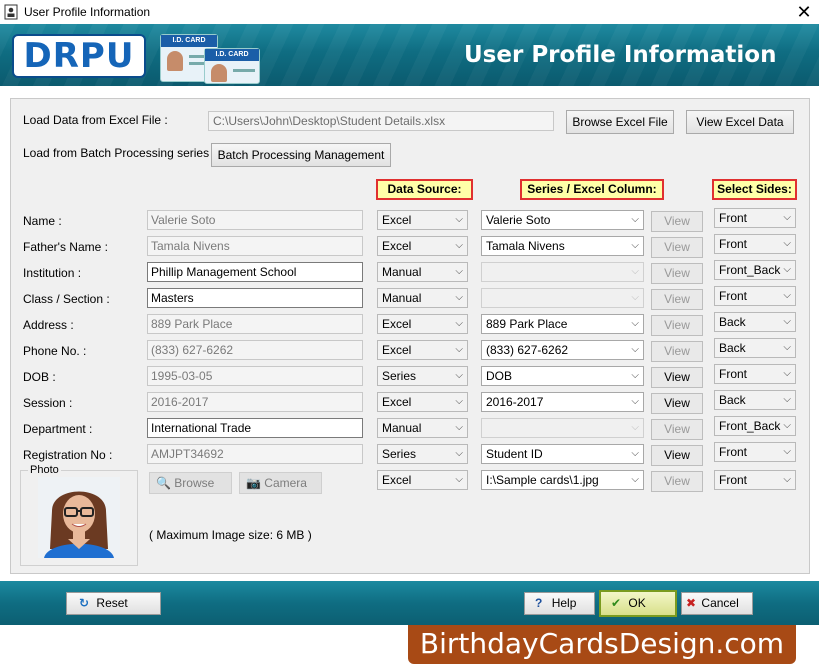 This screenshot has width=819, height=664. Describe the element at coordinates (39, 377) in the screenshot. I see `field-label: DOB :` at that location.